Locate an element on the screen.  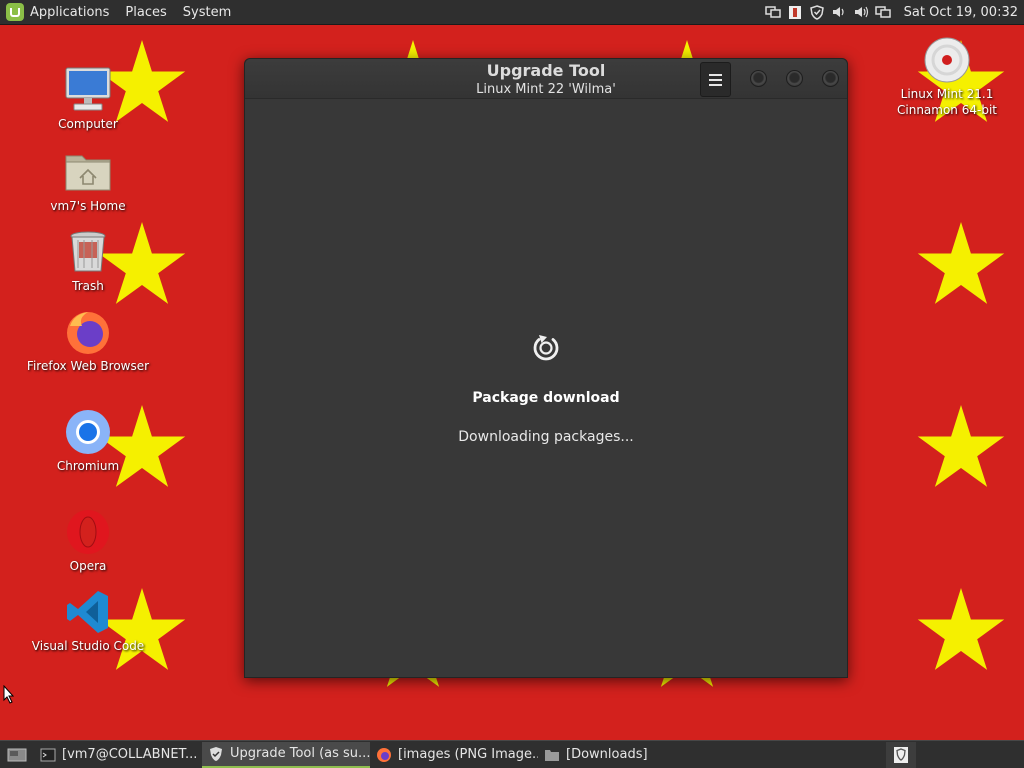
applications-menu: Applications is located at coordinates (58, 12).